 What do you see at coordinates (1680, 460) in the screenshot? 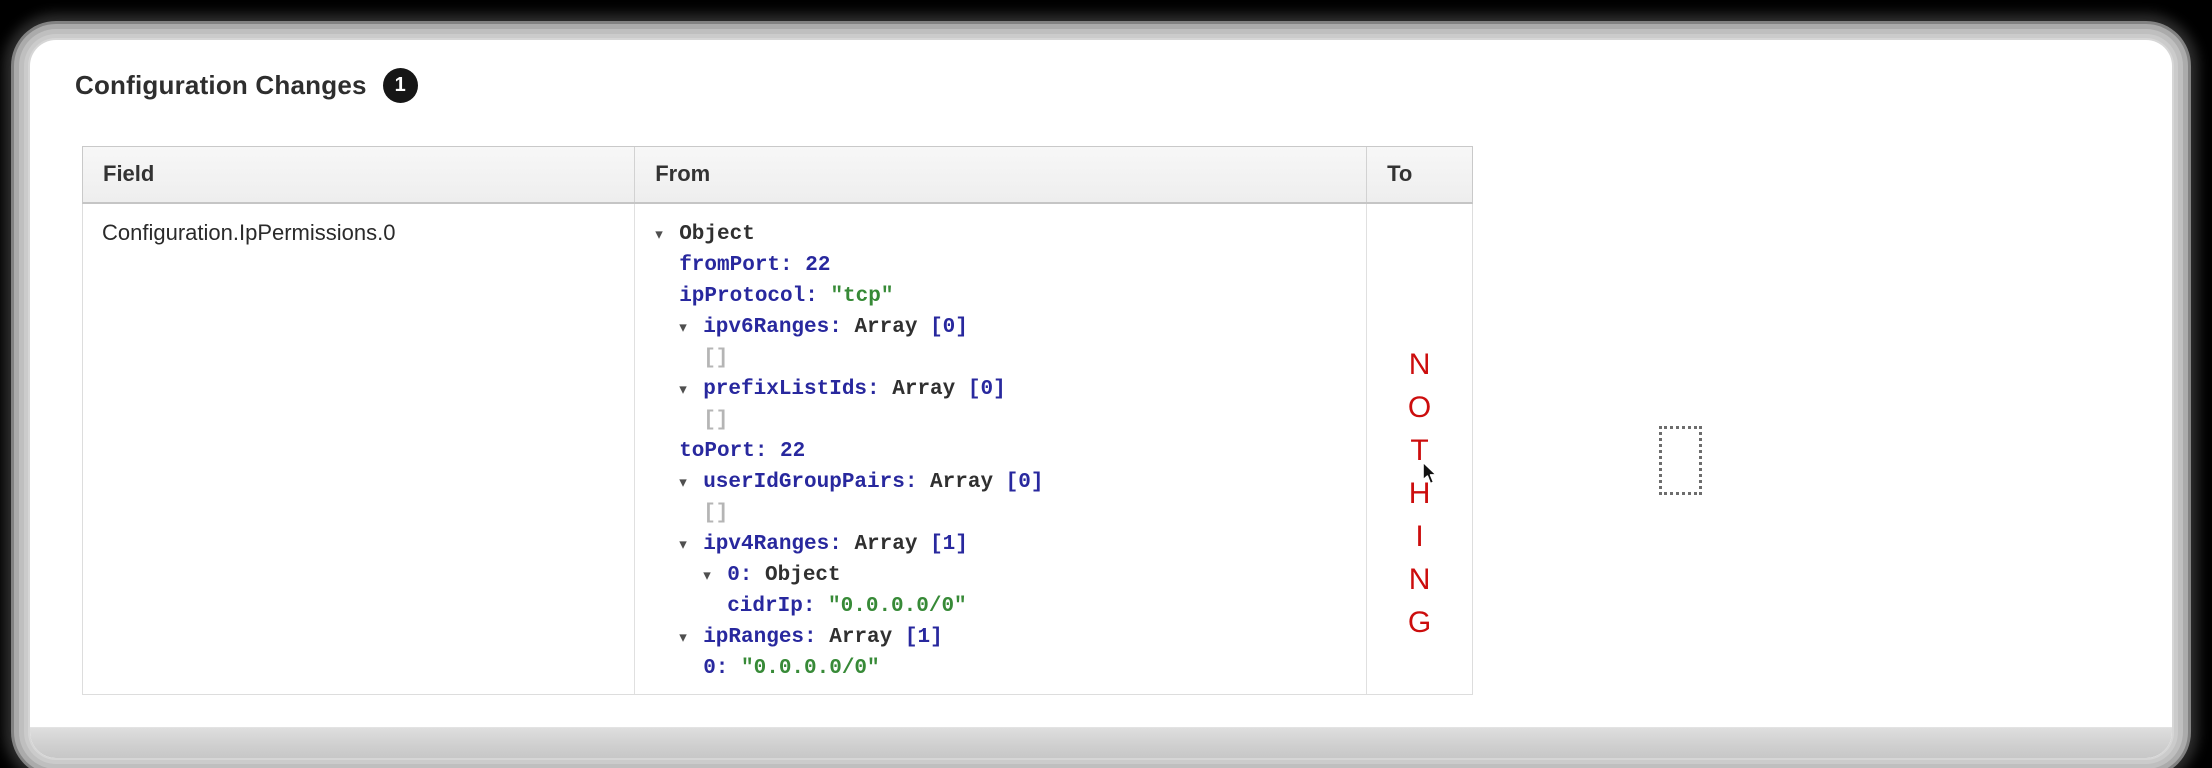
I see `empty-placeholder-box` at bounding box center [1680, 460].